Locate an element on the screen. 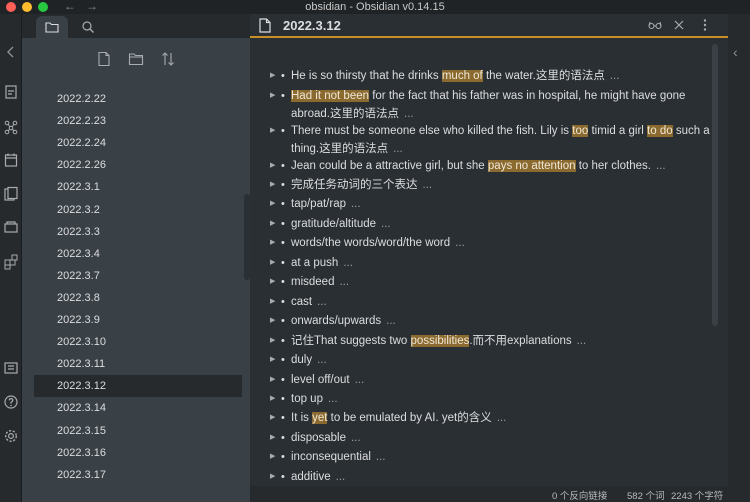  file-item: 2022.2.22 is located at coordinates (138, 99).